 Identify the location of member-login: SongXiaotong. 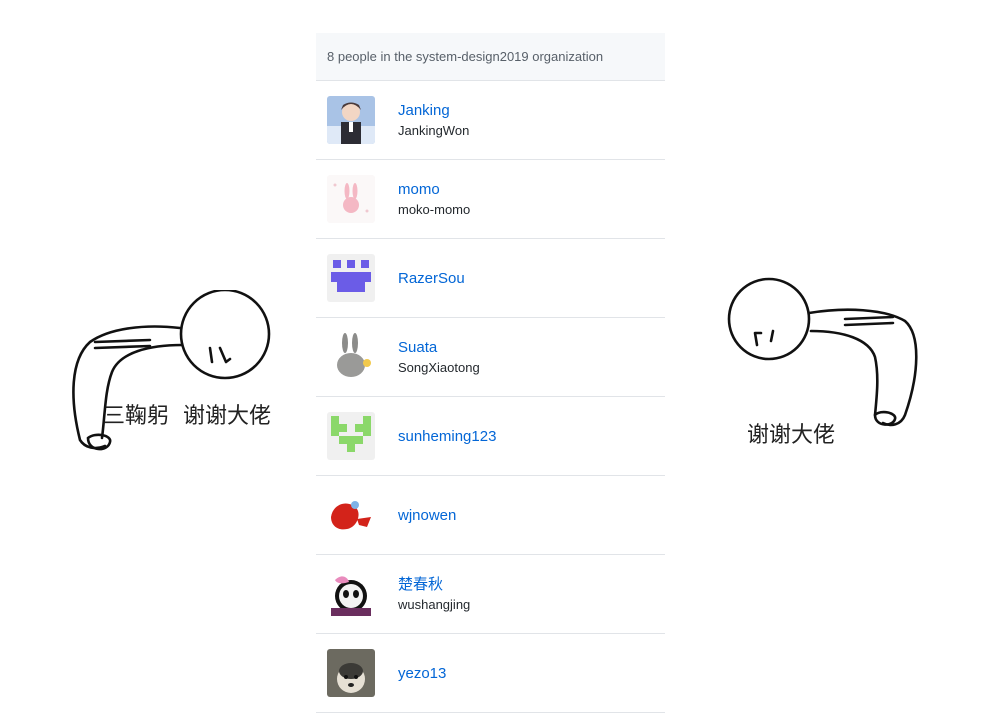
(439, 367).